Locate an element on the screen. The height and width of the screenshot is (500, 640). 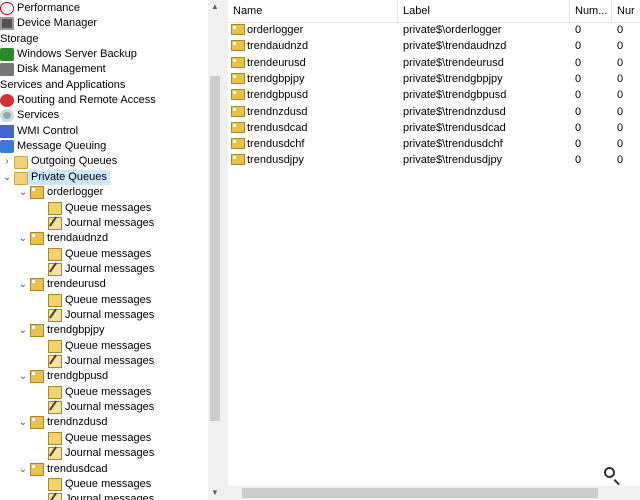
tree-item-label: Storage is located at coordinates (19, 39).